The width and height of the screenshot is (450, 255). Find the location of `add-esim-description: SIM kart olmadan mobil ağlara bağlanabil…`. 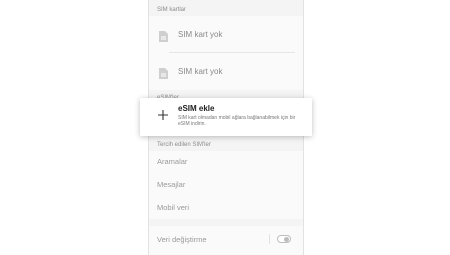

add-esim-description: SIM kart olmadan mobil ağlara bağlanabil… is located at coordinates (237, 121).